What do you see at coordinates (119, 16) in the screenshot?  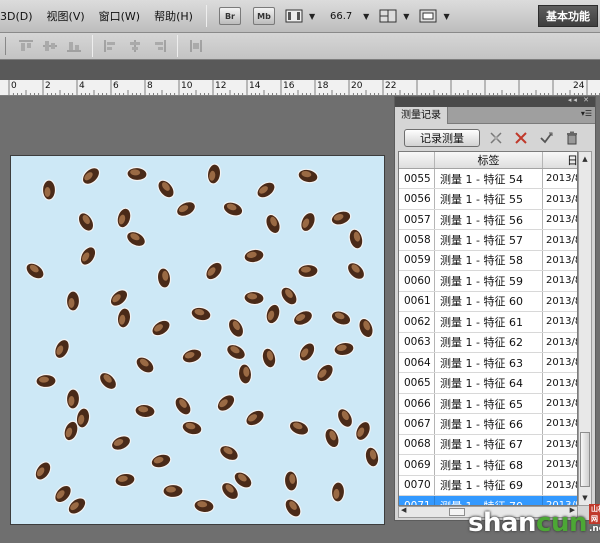 I see `menu-window: 窗口(W)` at bounding box center [119, 16].